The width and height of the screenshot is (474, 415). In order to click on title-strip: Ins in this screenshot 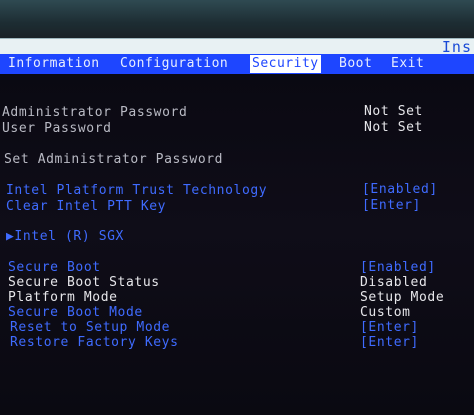, I will do `click(237, 46)`.